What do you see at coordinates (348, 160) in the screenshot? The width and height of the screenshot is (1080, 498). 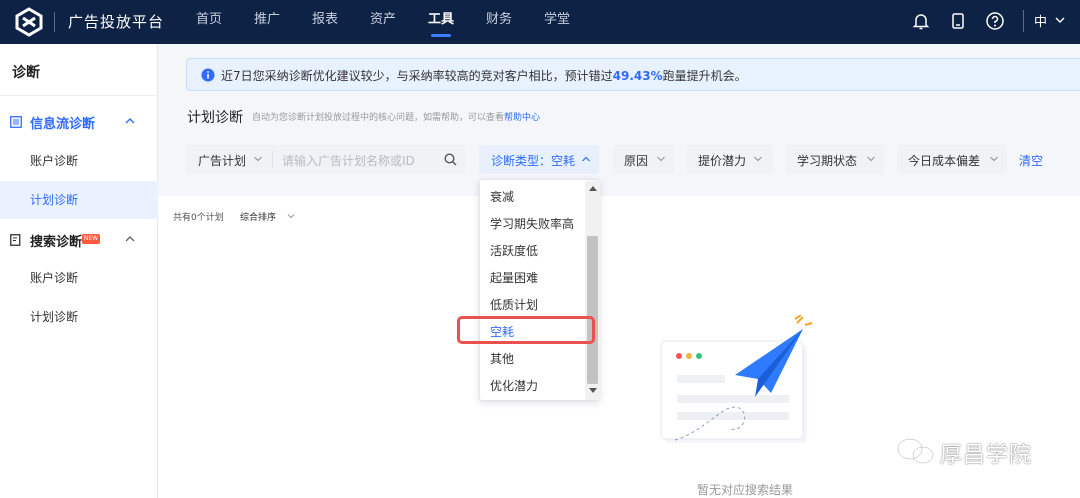 I see `plan-search-input: 请输入广告计划名称或ID` at bounding box center [348, 160].